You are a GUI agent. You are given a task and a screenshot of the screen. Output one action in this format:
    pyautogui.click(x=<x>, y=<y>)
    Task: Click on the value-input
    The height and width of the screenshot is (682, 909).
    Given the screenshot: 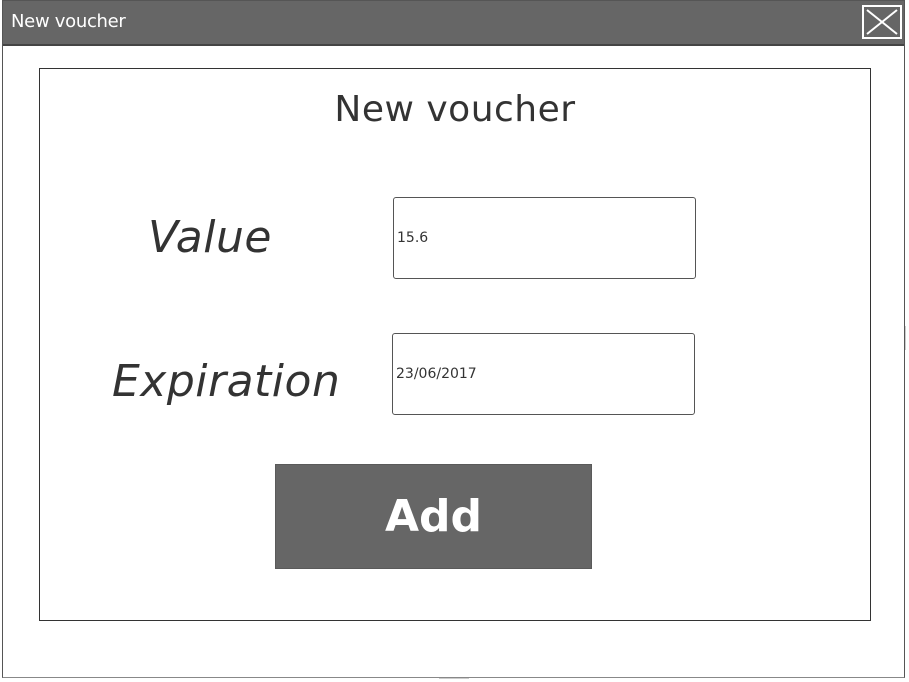 What is the action you would take?
    pyautogui.click(x=544, y=238)
    